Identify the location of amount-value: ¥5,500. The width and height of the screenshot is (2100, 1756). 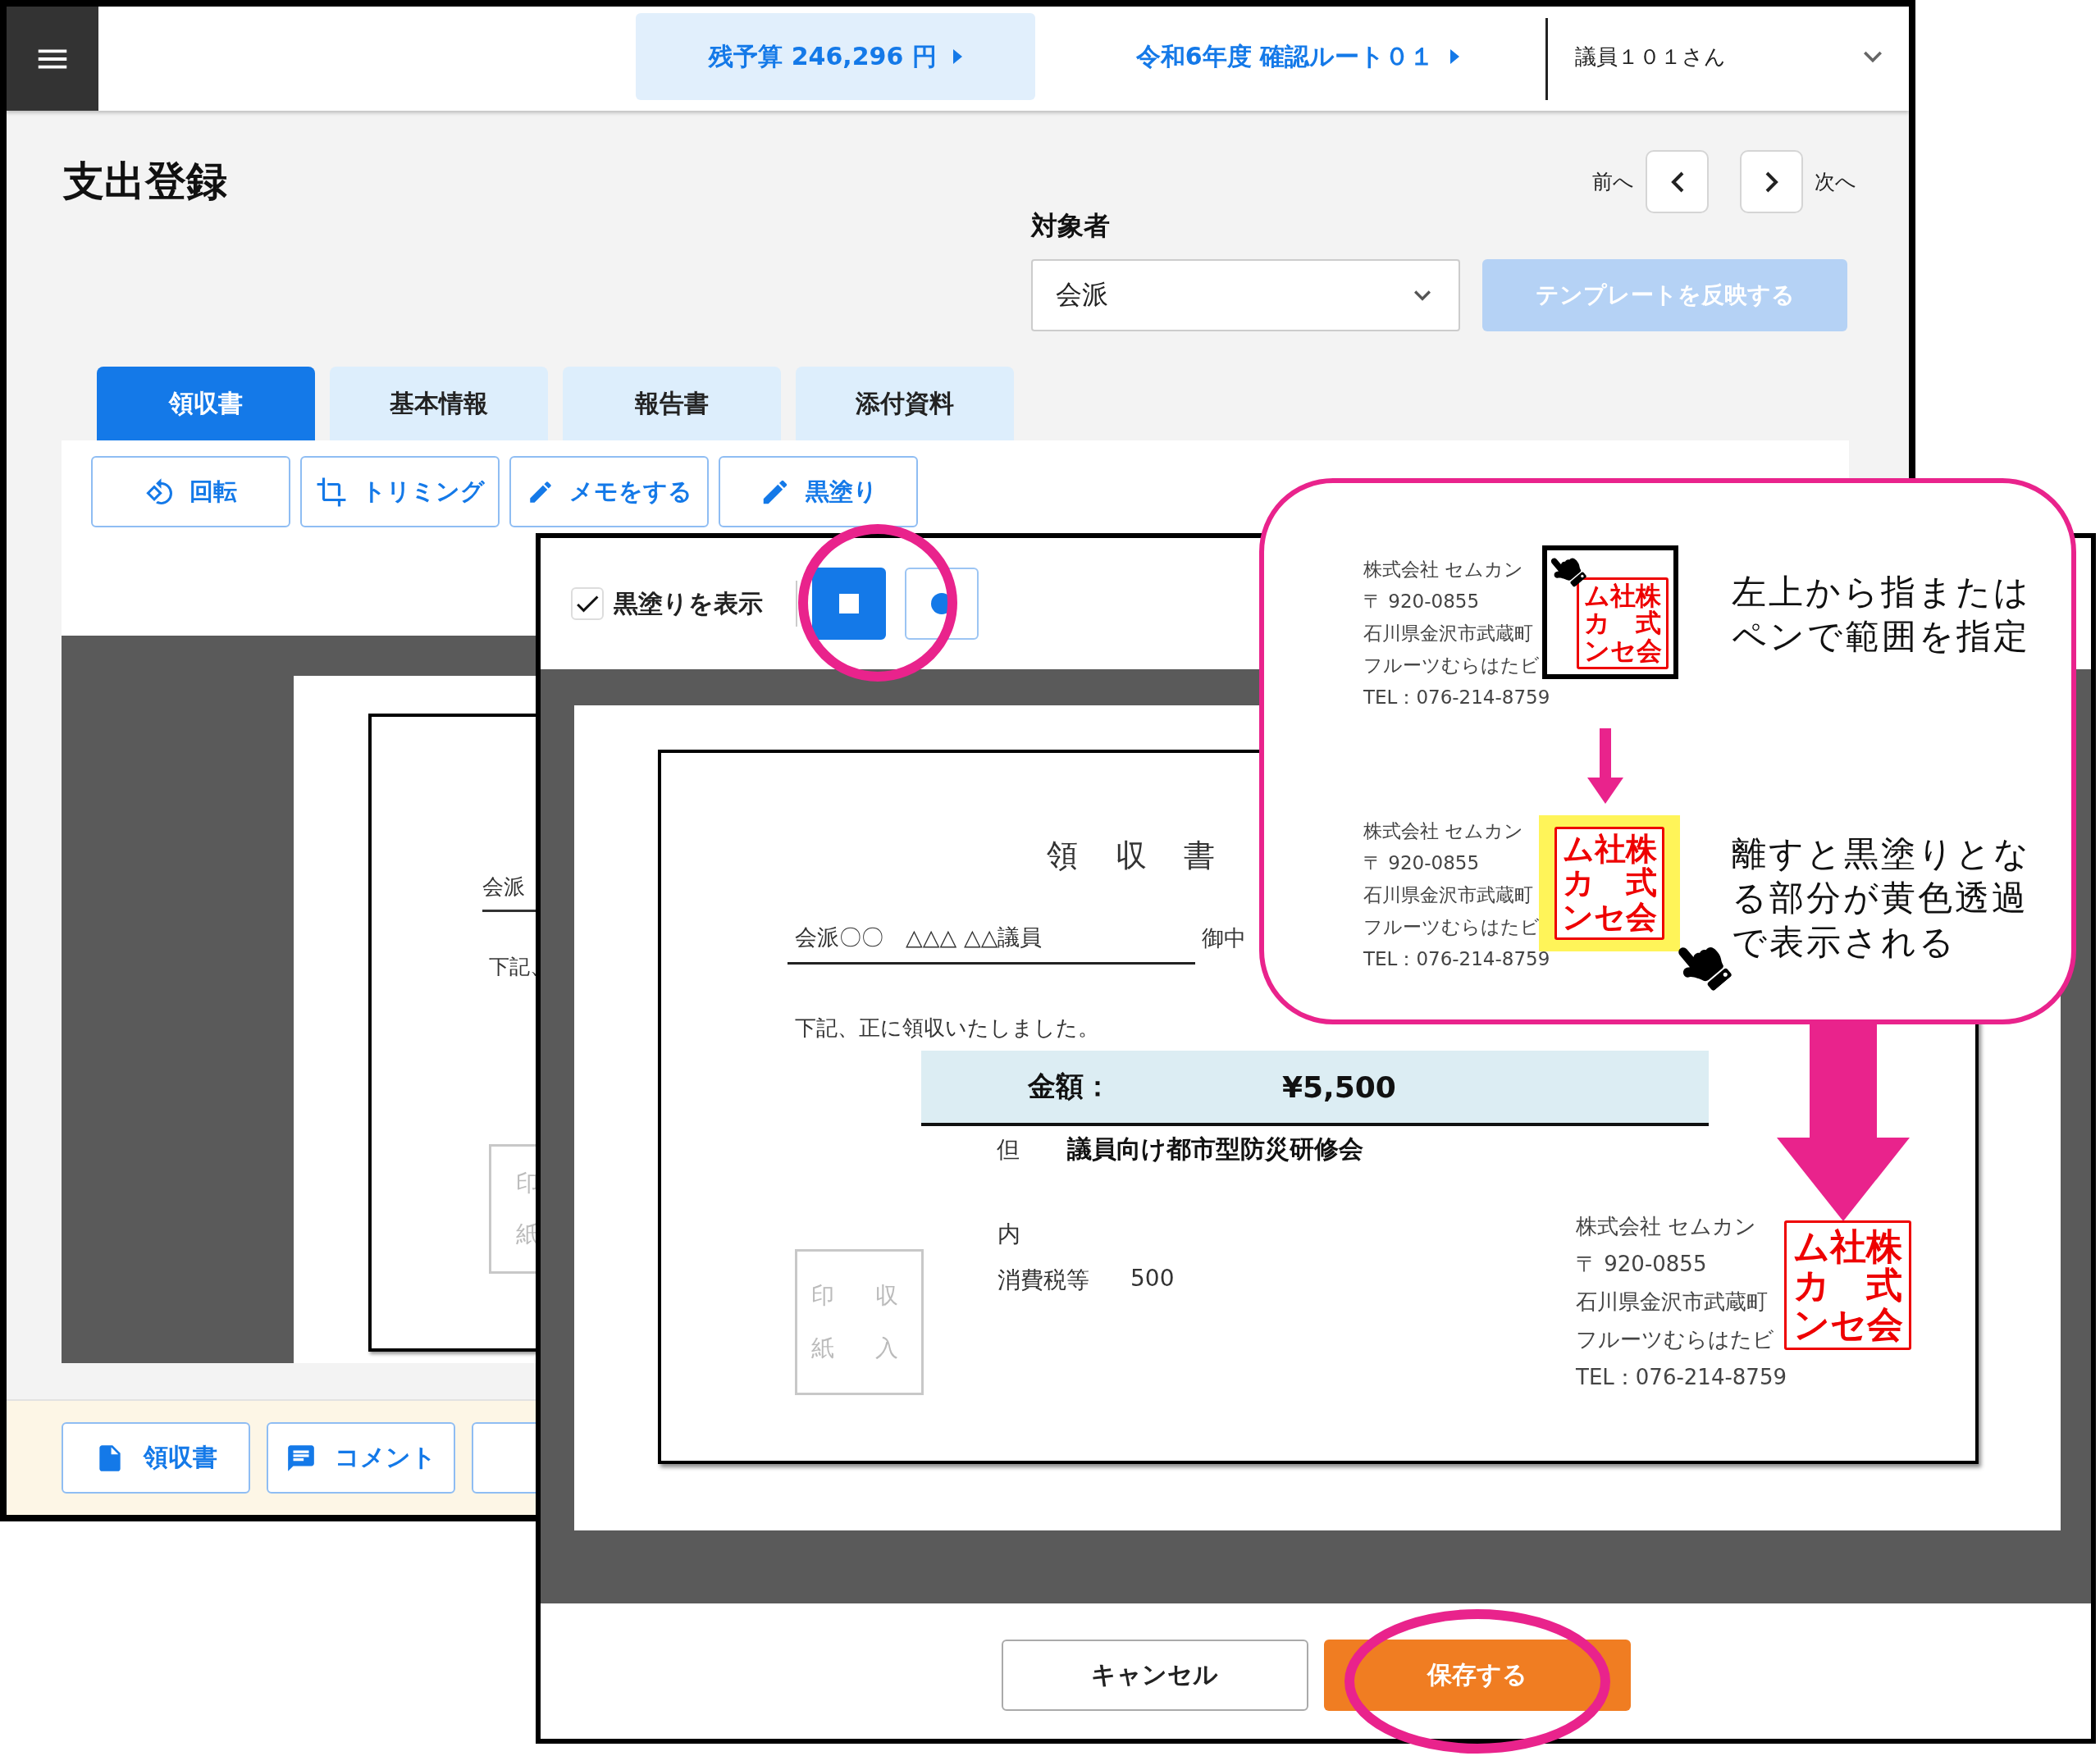
(1339, 1087).